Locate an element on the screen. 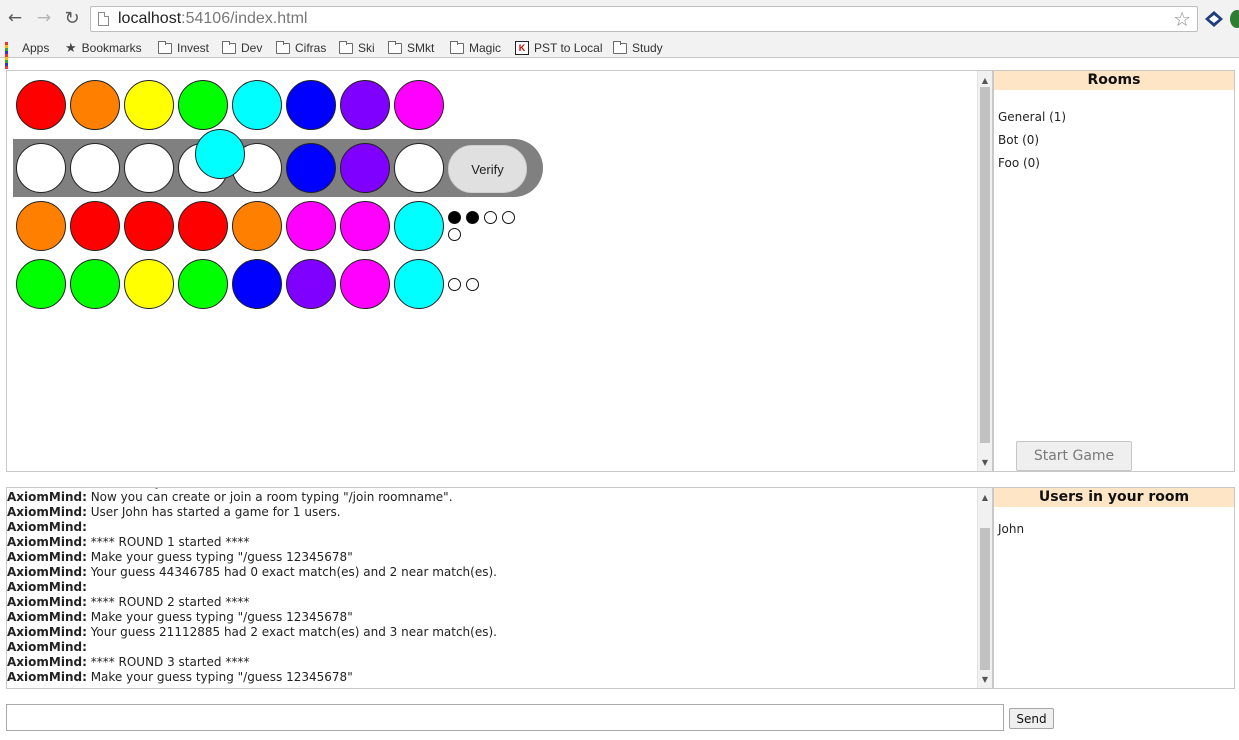 The height and width of the screenshot is (740, 1239). chat-text: **** ROUND 3 started **** is located at coordinates (168, 662).